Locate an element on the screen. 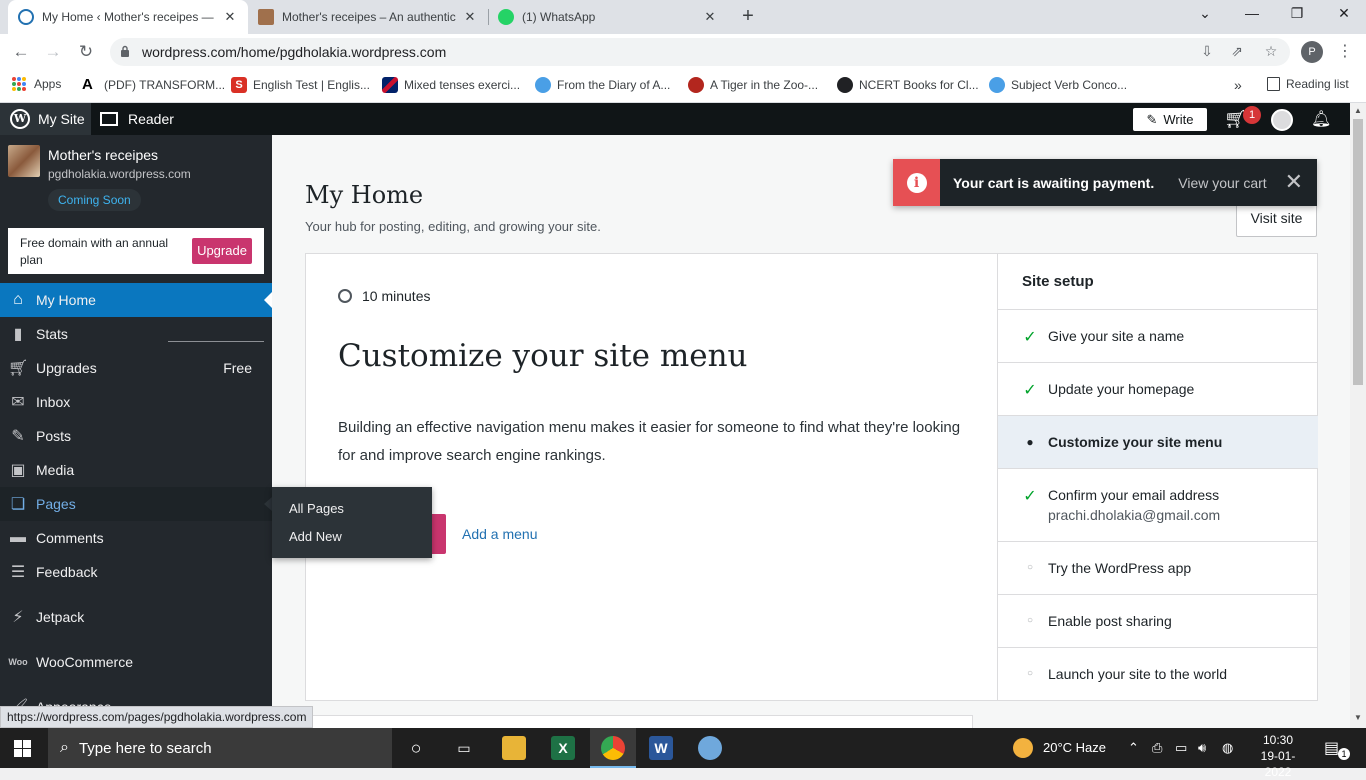 The width and height of the screenshot is (1366, 780). action-center-icon: ▤ is located at coordinates (1331, 748).